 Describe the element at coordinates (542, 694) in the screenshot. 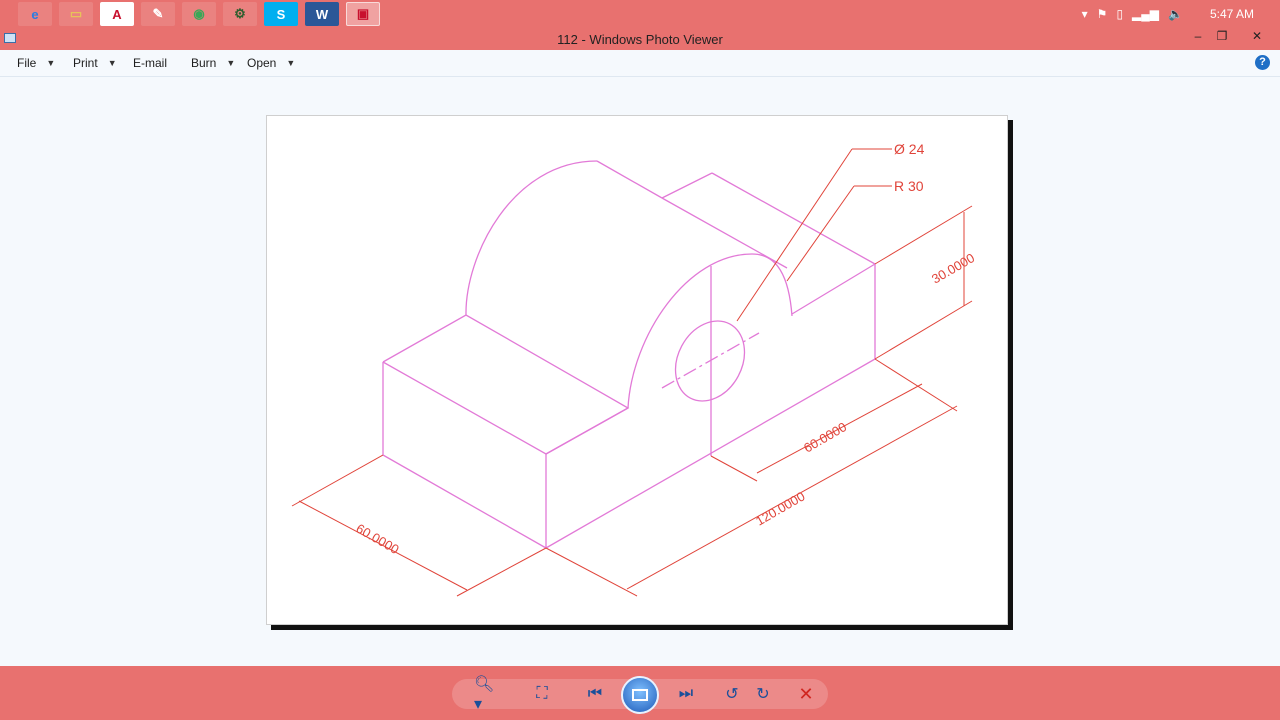

I see `fit-to-window-icon: ⛶` at that location.